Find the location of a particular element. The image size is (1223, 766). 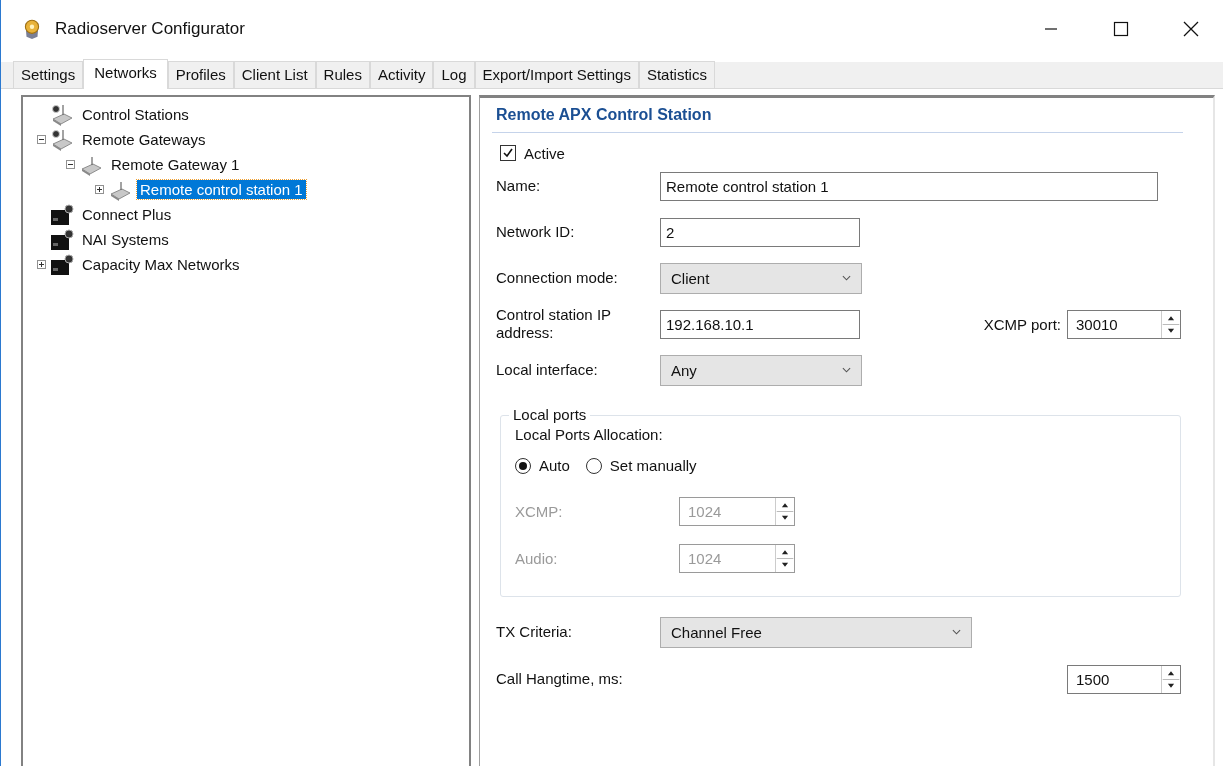

tree-item: Connect Plus is located at coordinates (127, 214).